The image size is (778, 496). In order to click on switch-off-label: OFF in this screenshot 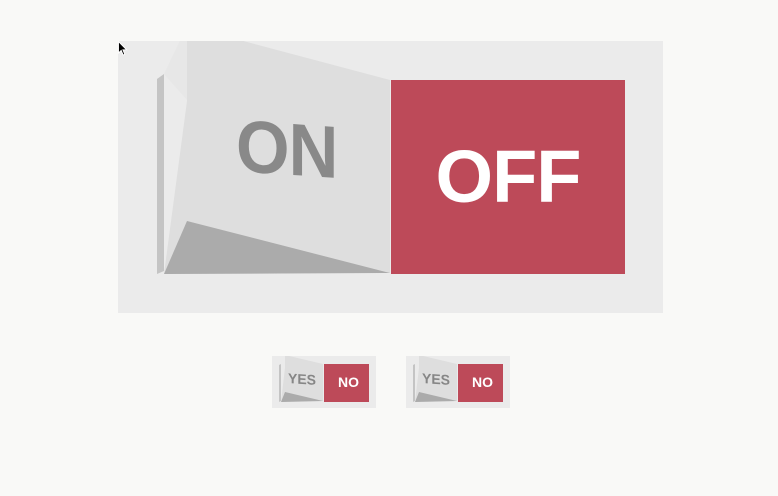, I will do `click(508, 176)`.